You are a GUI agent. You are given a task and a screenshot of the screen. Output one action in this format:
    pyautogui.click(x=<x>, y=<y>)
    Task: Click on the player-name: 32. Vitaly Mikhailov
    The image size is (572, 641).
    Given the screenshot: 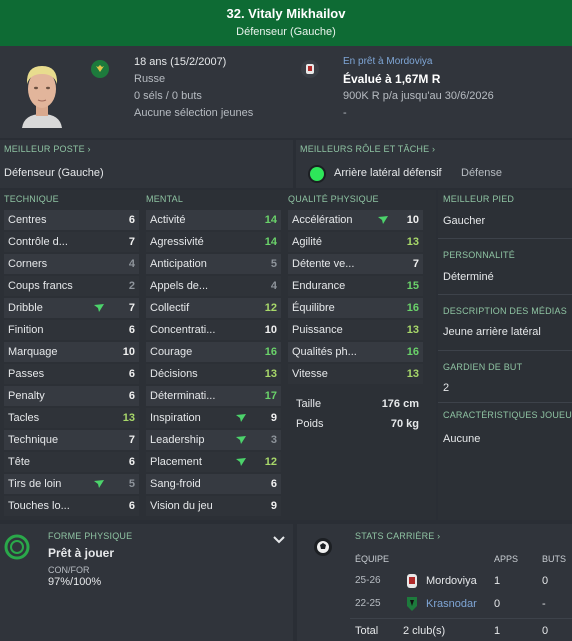 What is the action you would take?
    pyautogui.click(x=286, y=13)
    